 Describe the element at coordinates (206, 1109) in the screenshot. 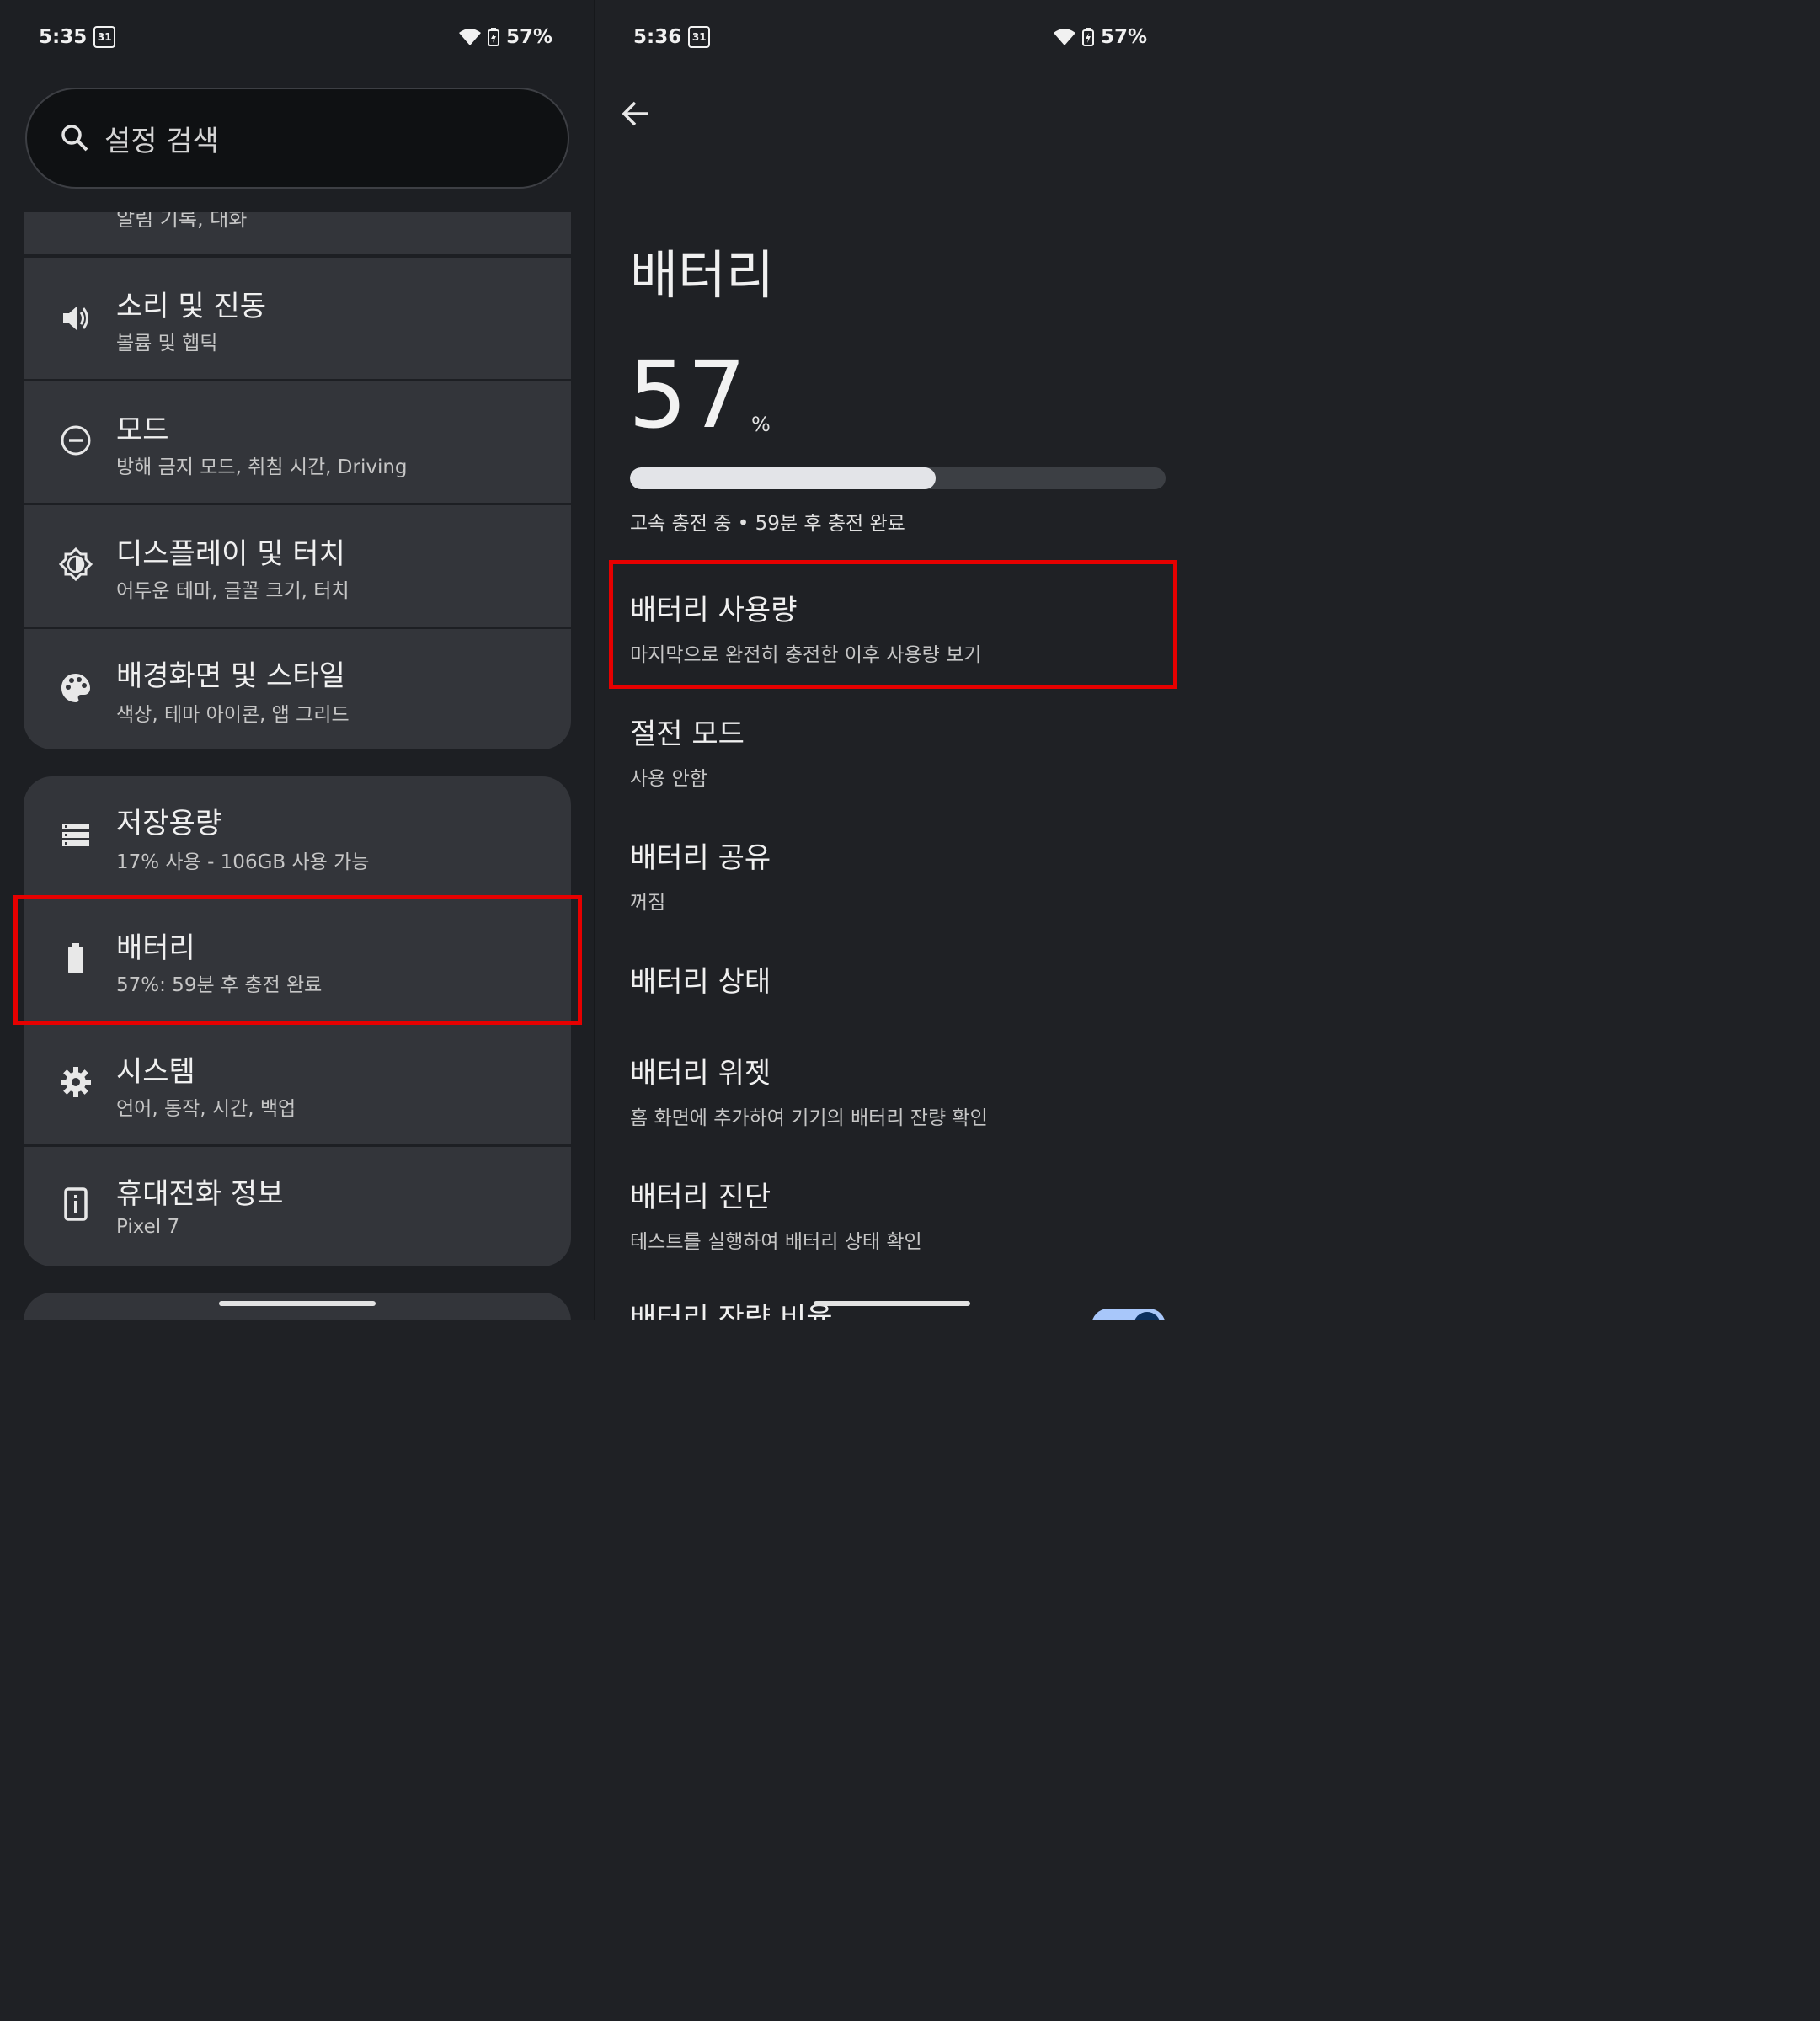

I see `settings-item-sub: 언어, 동작, 시간, 백업` at that location.